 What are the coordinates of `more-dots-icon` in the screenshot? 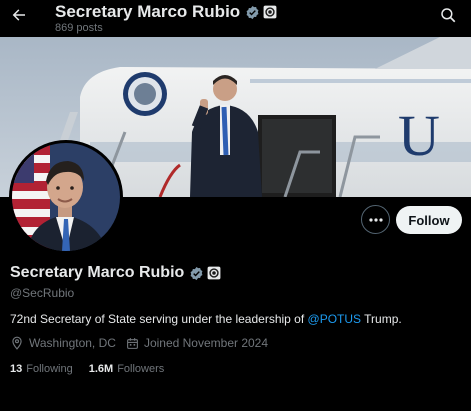 It's located at (375, 219).